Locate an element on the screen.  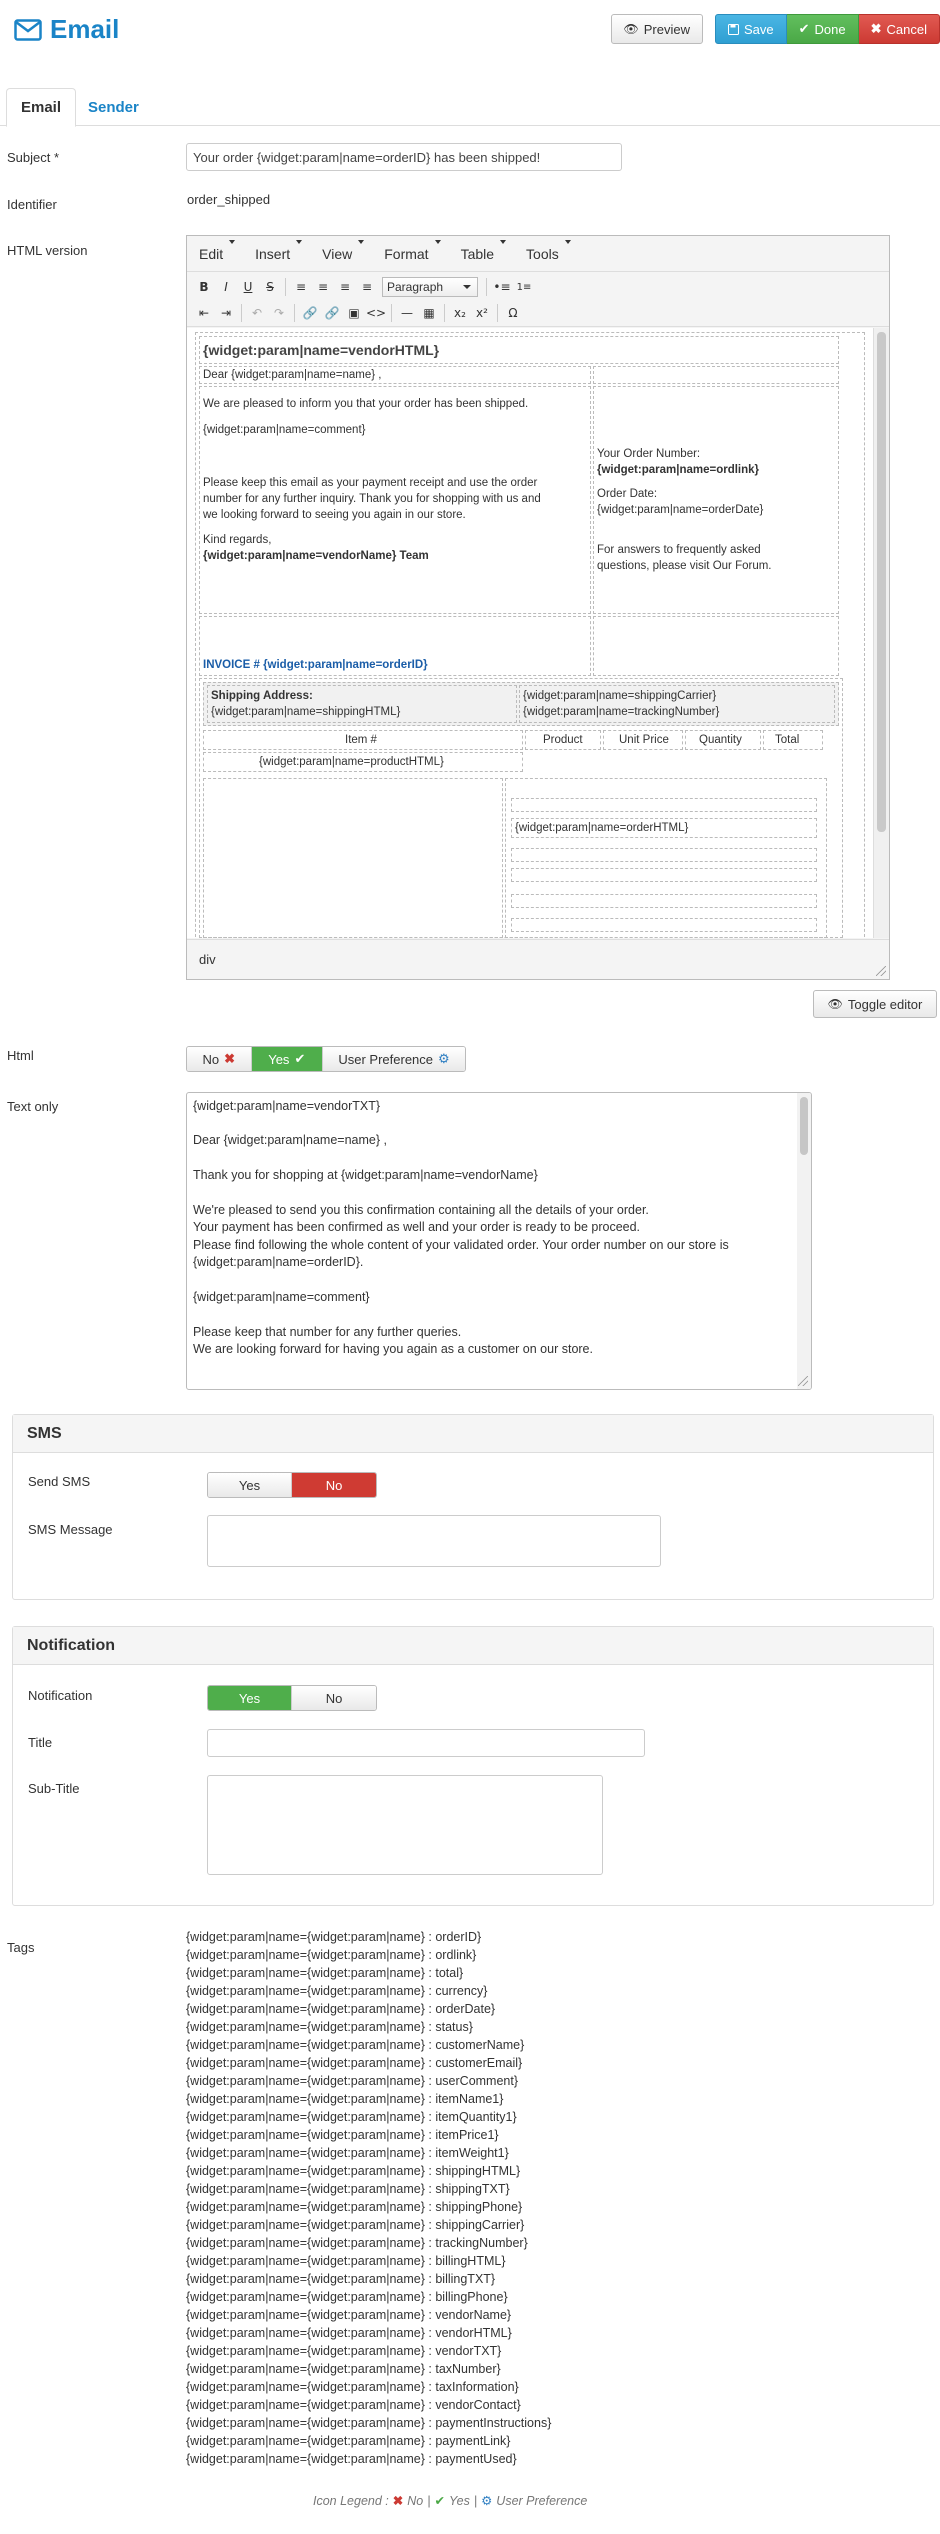
notification-yes-option: Yes is located at coordinates (249, 1698).